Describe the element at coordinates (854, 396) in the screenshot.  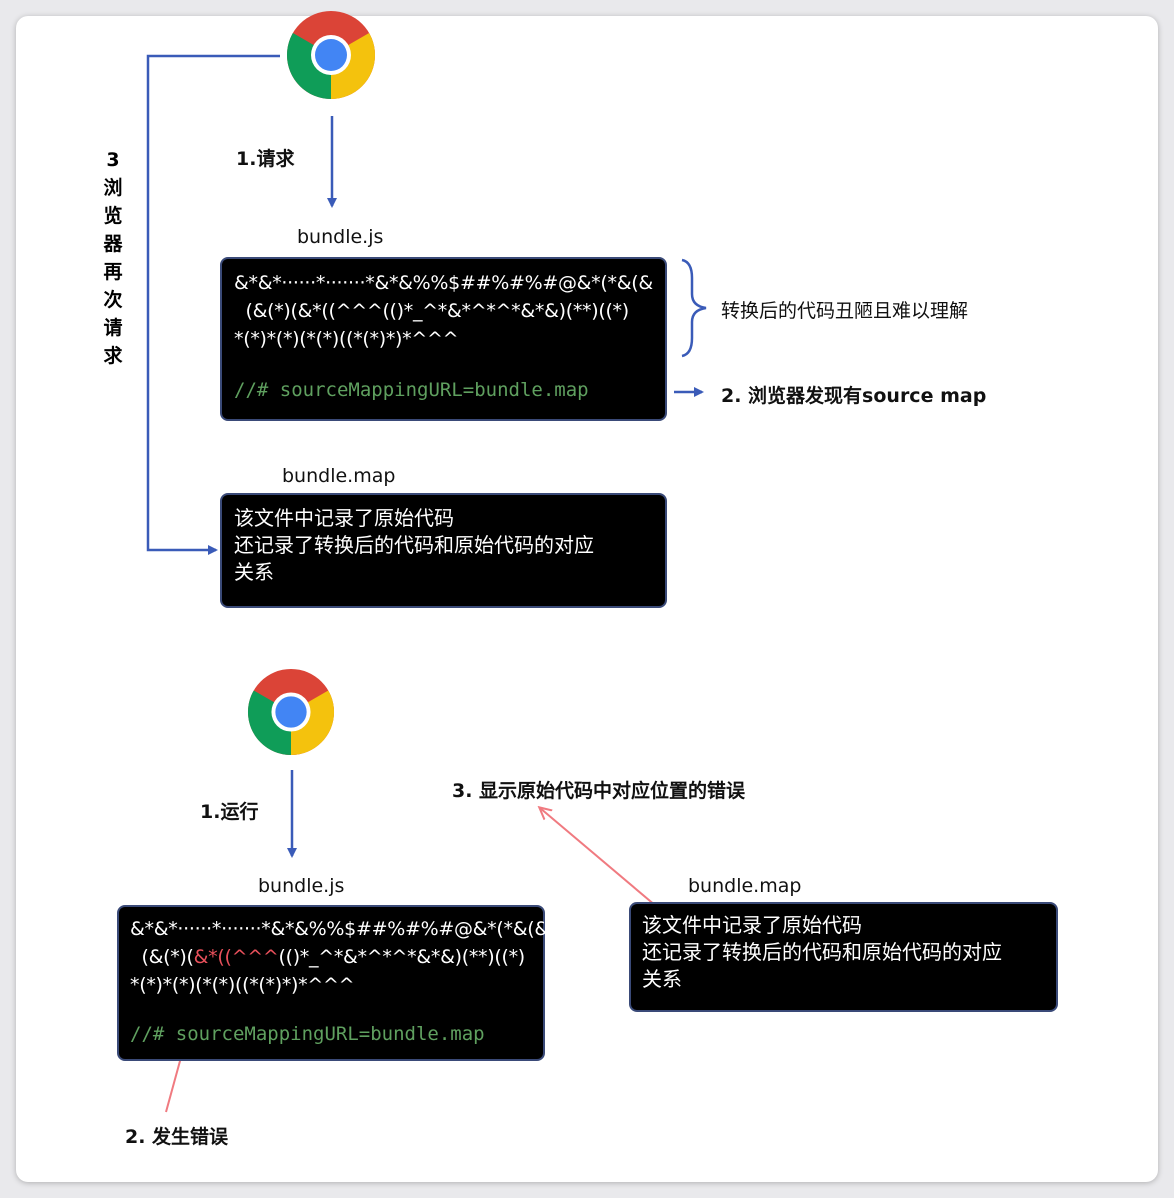
I see `found-source-map-note: 2. 浏览器发现有source map` at that location.